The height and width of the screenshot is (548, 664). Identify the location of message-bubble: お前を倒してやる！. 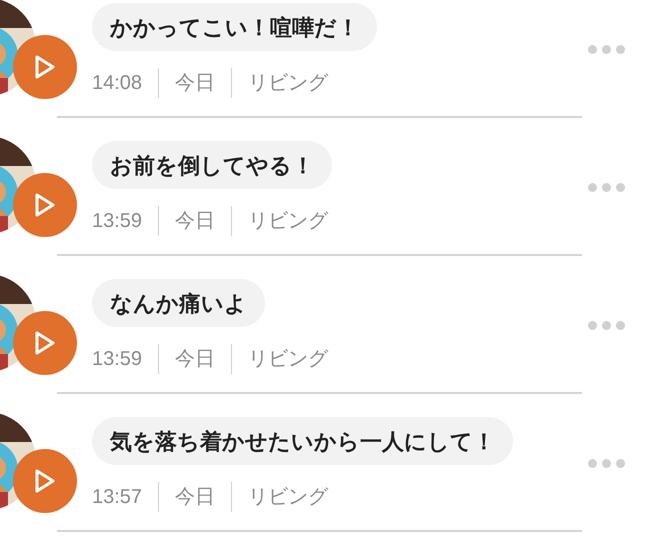
(212, 165).